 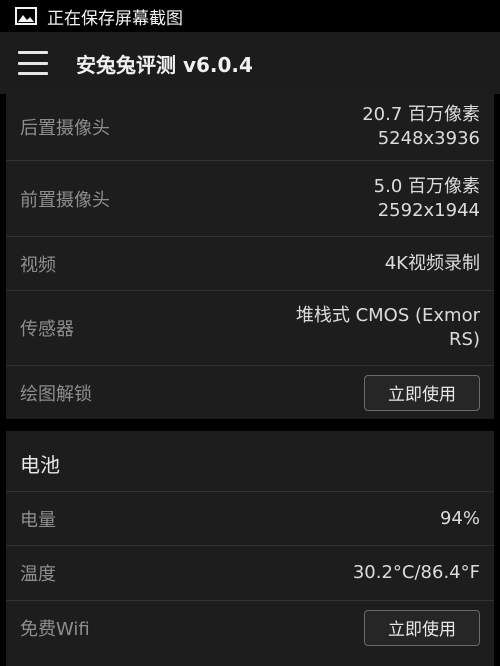 I want to click on front-camera-label: 前置摄像头, so click(x=65, y=200).